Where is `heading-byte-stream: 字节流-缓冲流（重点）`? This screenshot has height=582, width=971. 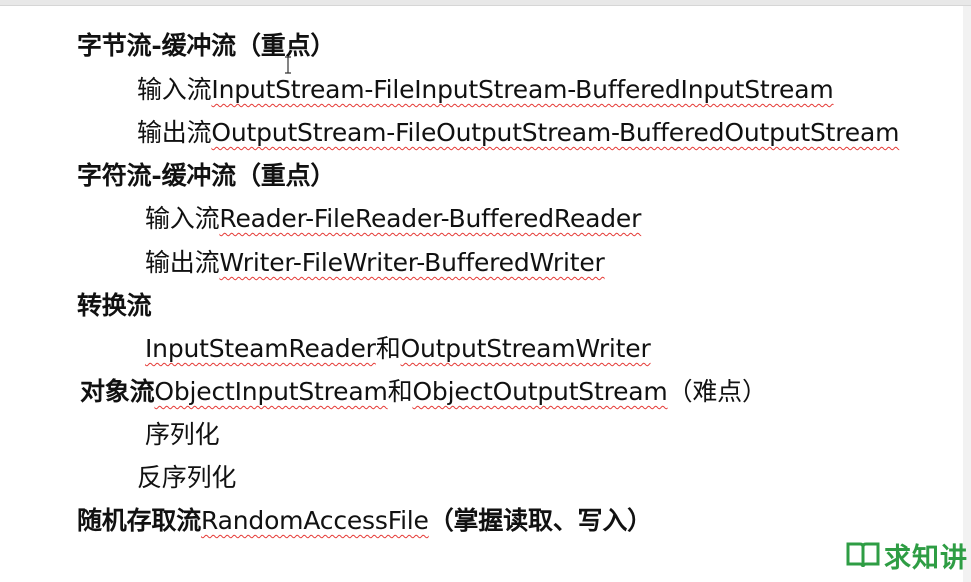
heading-byte-stream: 字节流-缓冲流（重点） is located at coordinates (206, 46).